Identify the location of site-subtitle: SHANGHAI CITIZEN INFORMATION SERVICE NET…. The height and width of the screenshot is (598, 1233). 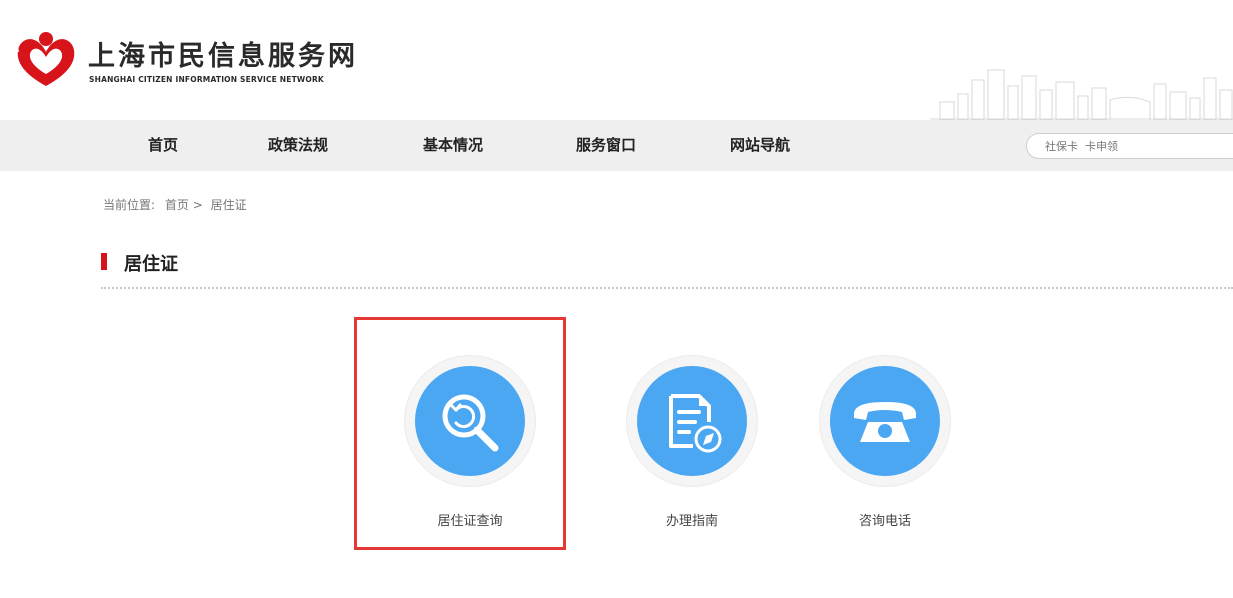
(206, 79).